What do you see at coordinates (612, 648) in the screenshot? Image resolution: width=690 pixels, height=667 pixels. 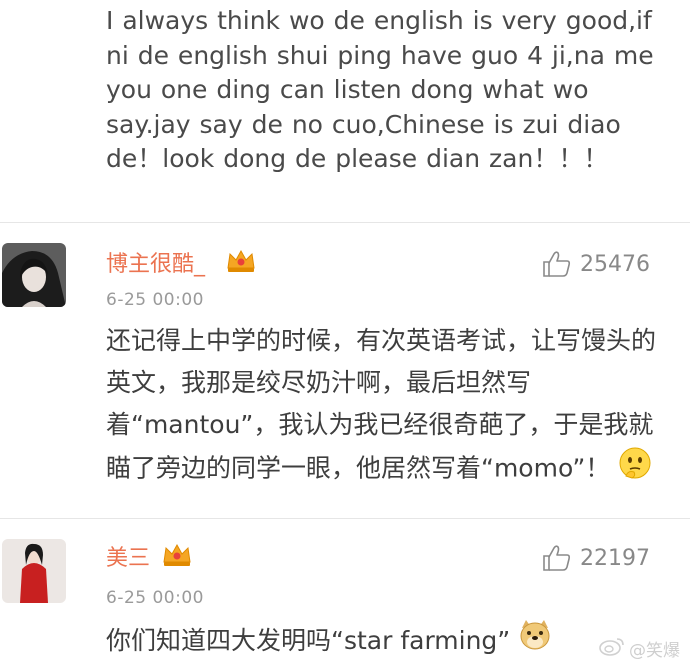 I see `weibo-logo-icon` at bounding box center [612, 648].